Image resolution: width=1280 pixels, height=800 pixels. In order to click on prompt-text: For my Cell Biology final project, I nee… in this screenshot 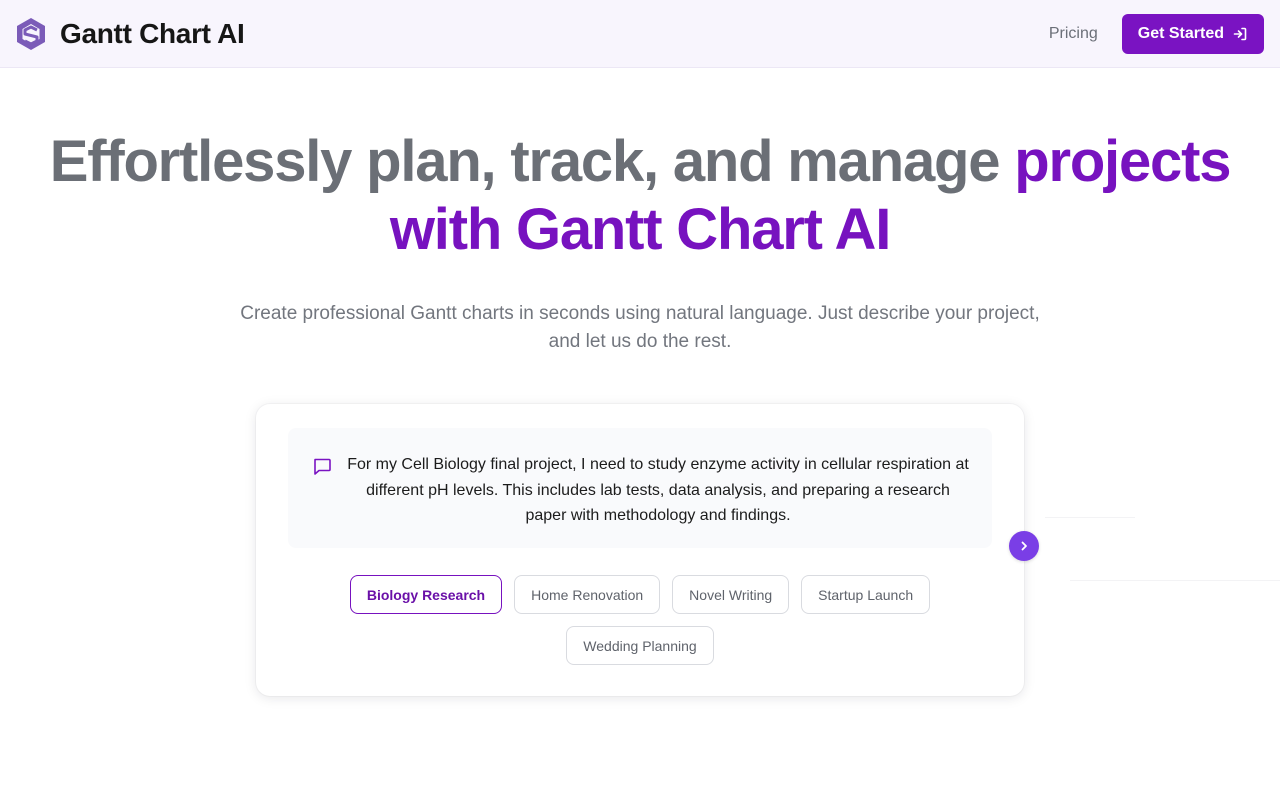, I will do `click(658, 490)`.